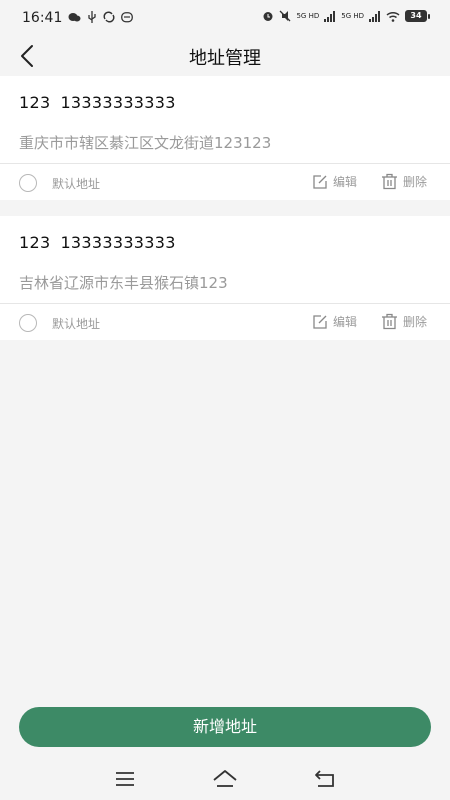 This screenshot has width=450, height=800. Describe the element at coordinates (127, 16) in the screenshot. I see `message-icon` at that location.